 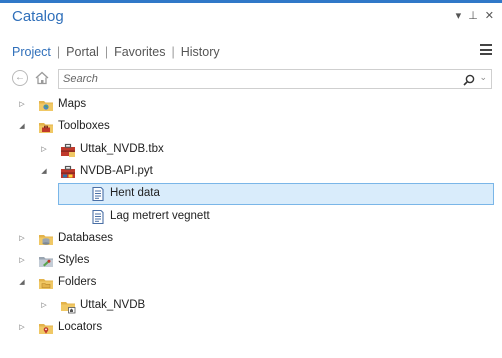 I want to click on chevron-down-icon: ⌄, so click(x=483, y=77).